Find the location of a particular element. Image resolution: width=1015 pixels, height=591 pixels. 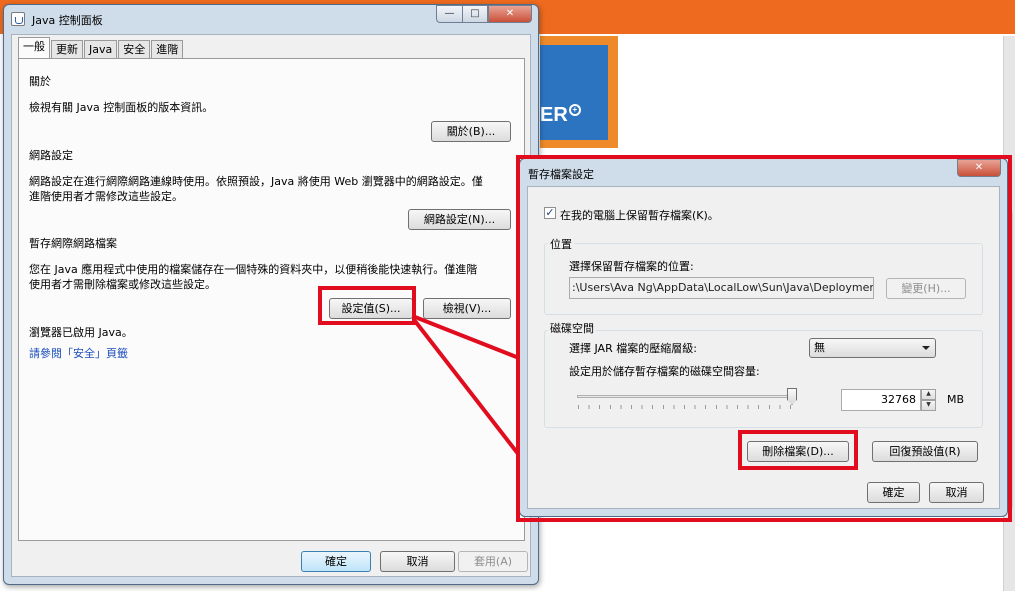

connector-line-bottom is located at coordinates (467, 388).